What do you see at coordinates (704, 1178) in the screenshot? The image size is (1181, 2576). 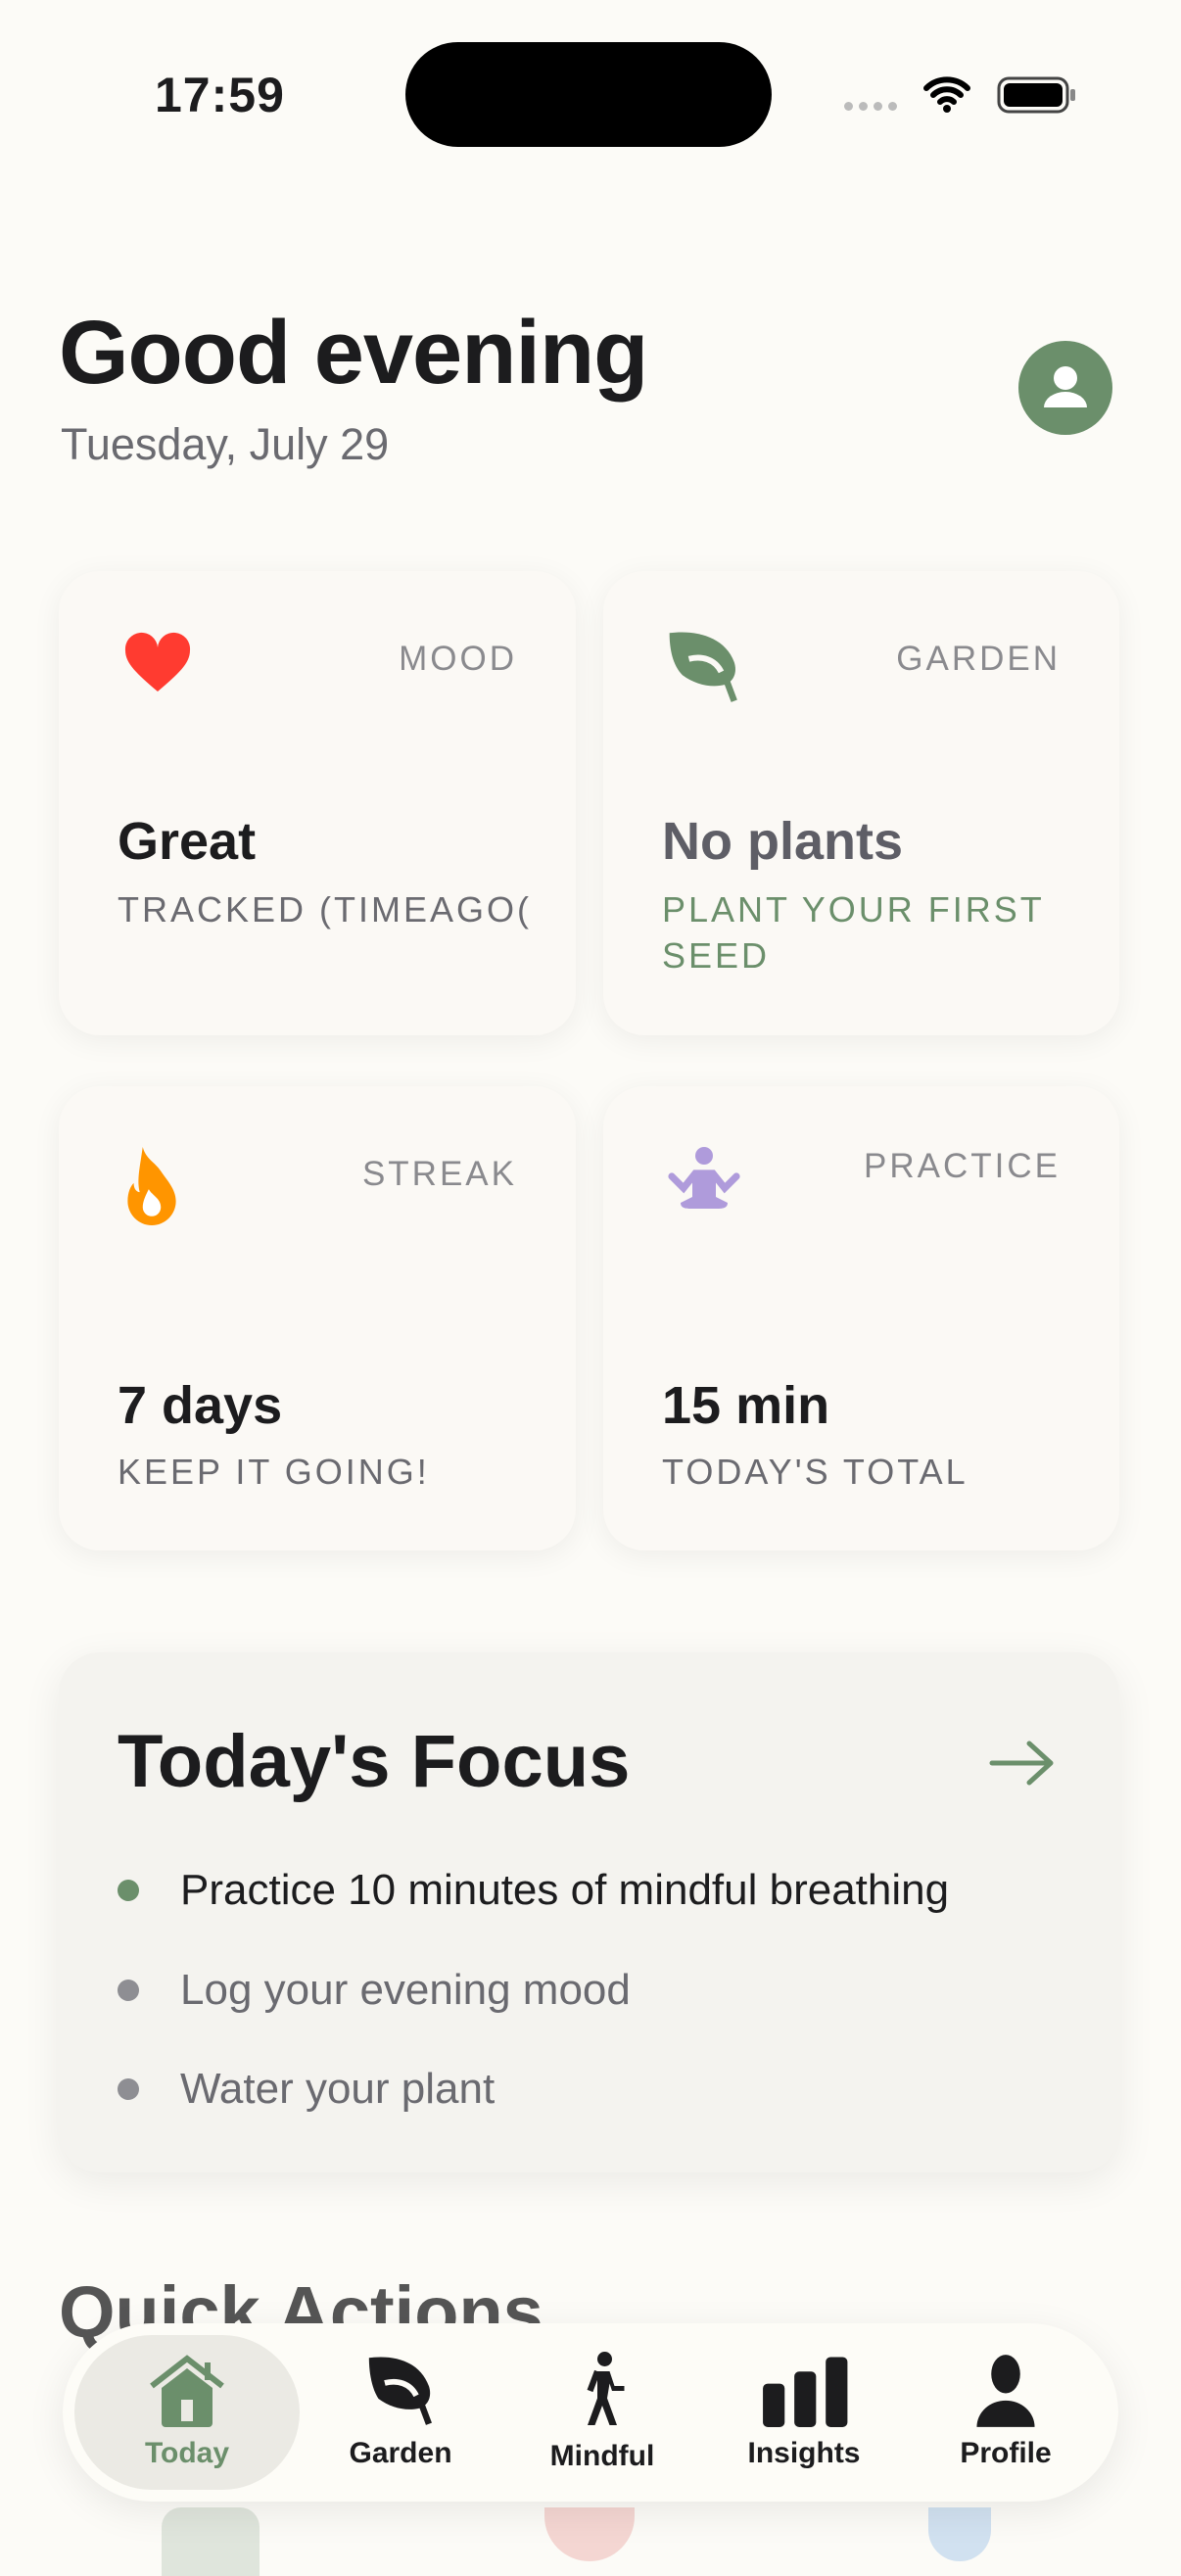 I see `meditation-icon` at bounding box center [704, 1178].